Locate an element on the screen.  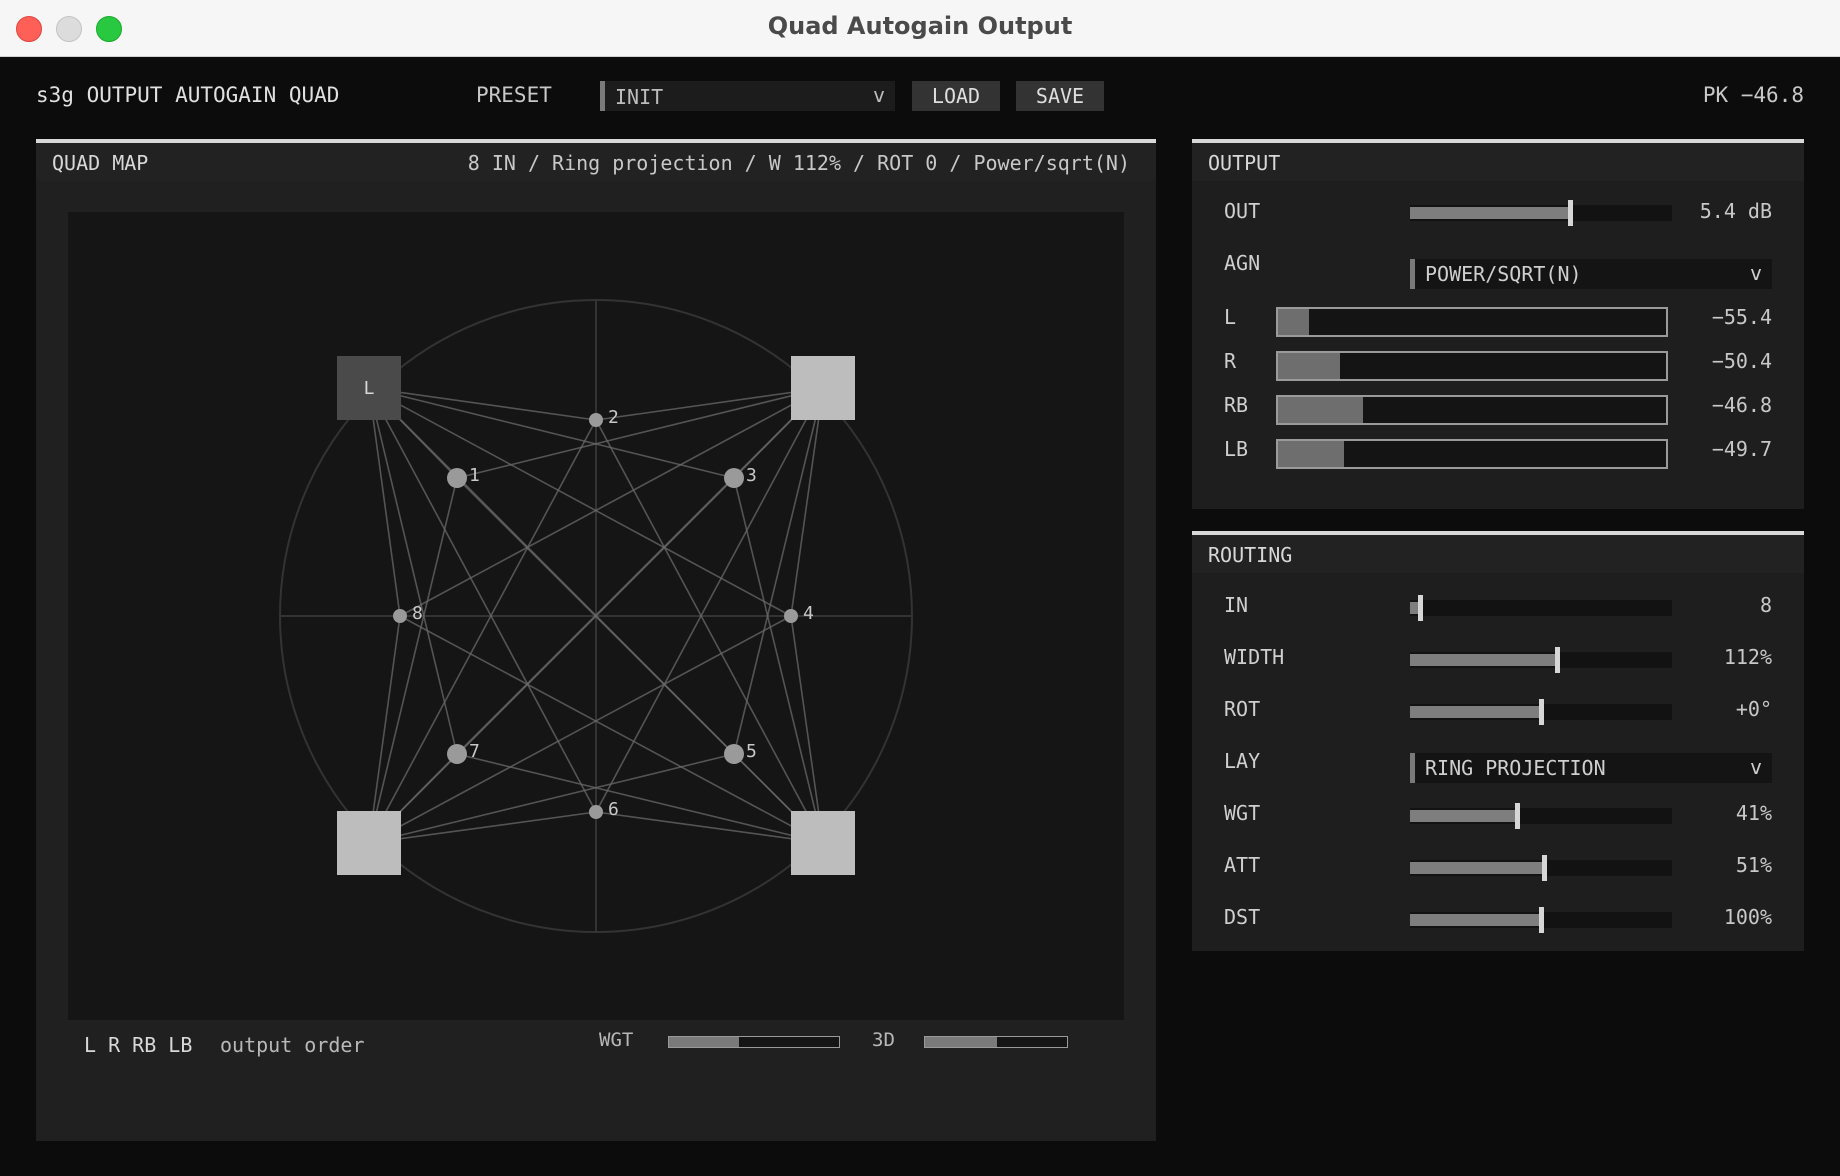
preset-label: PRESET is located at coordinates (514, 95).